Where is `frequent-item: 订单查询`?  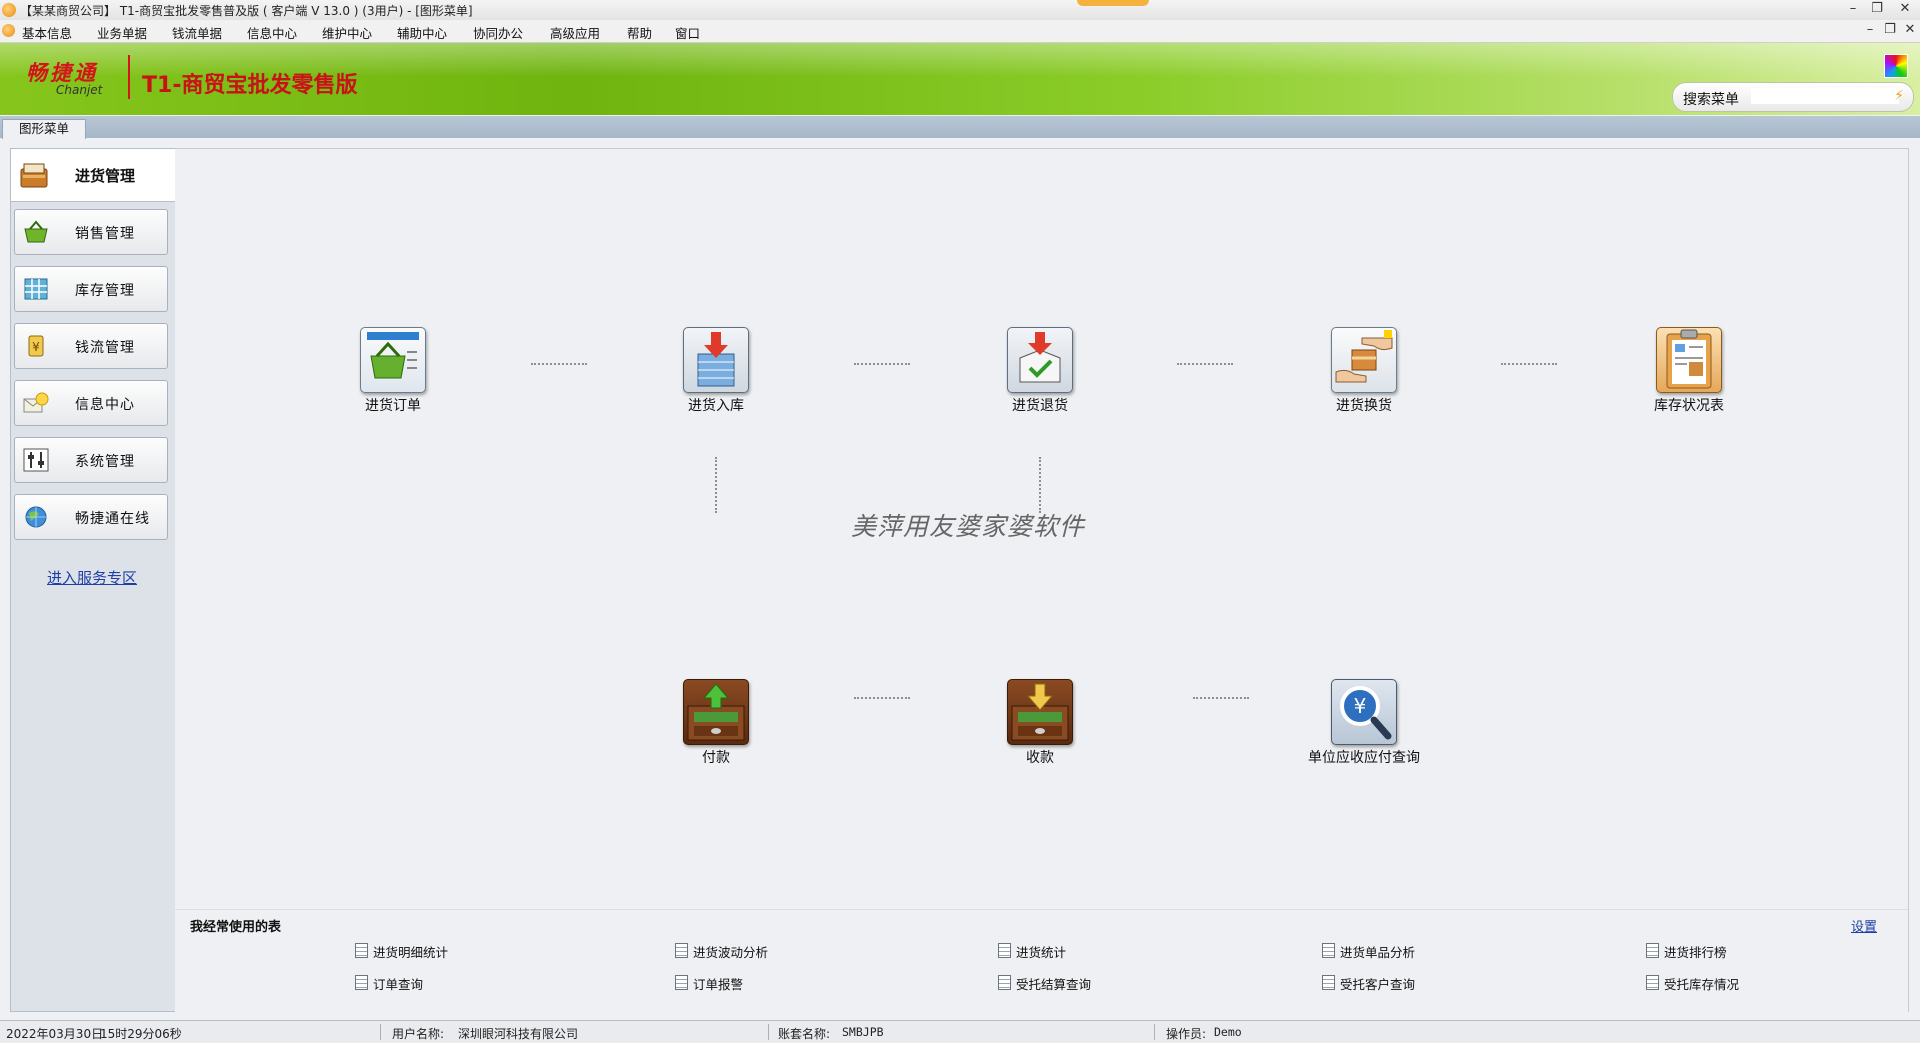 frequent-item: 订单查询 is located at coordinates (389, 983).